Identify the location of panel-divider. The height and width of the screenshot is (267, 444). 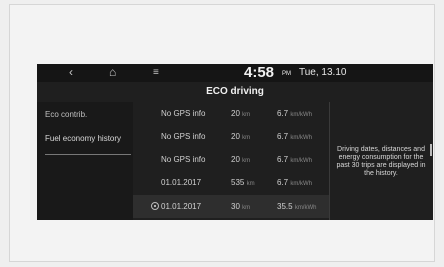
(329, 161).